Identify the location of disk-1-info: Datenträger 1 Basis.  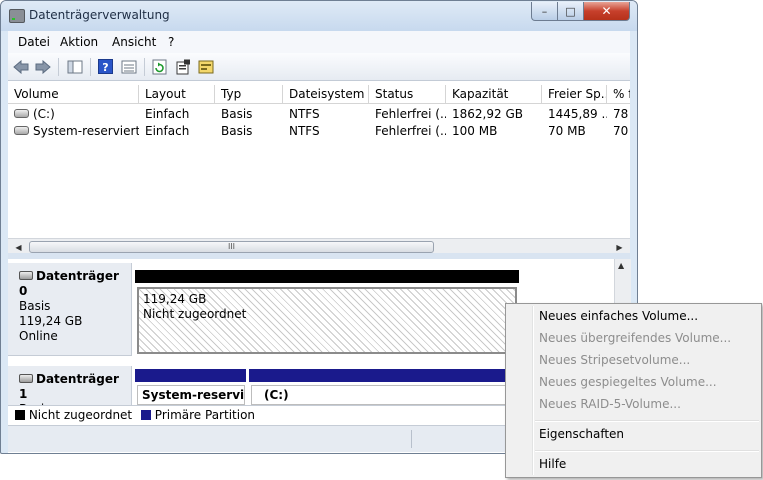
(70, 391).